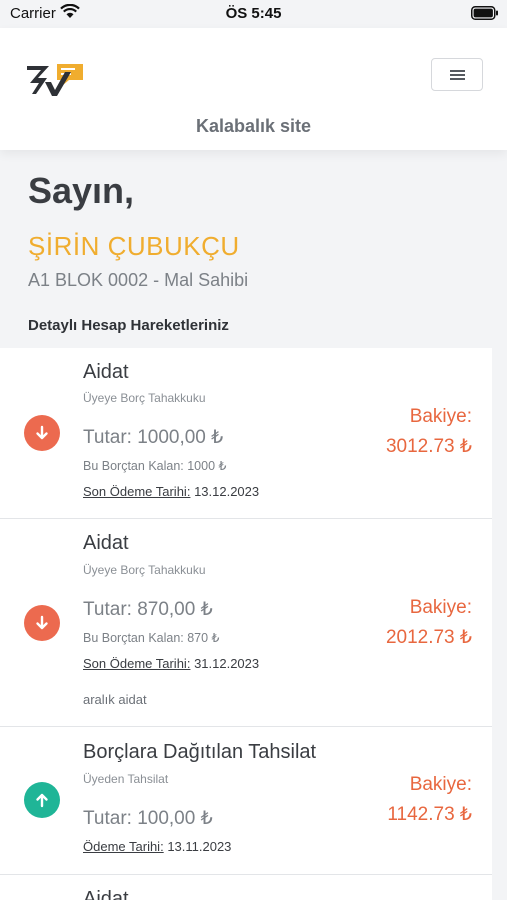  I want to click on status-bar: Carrier ÖS 5:45, so click(253, 14).